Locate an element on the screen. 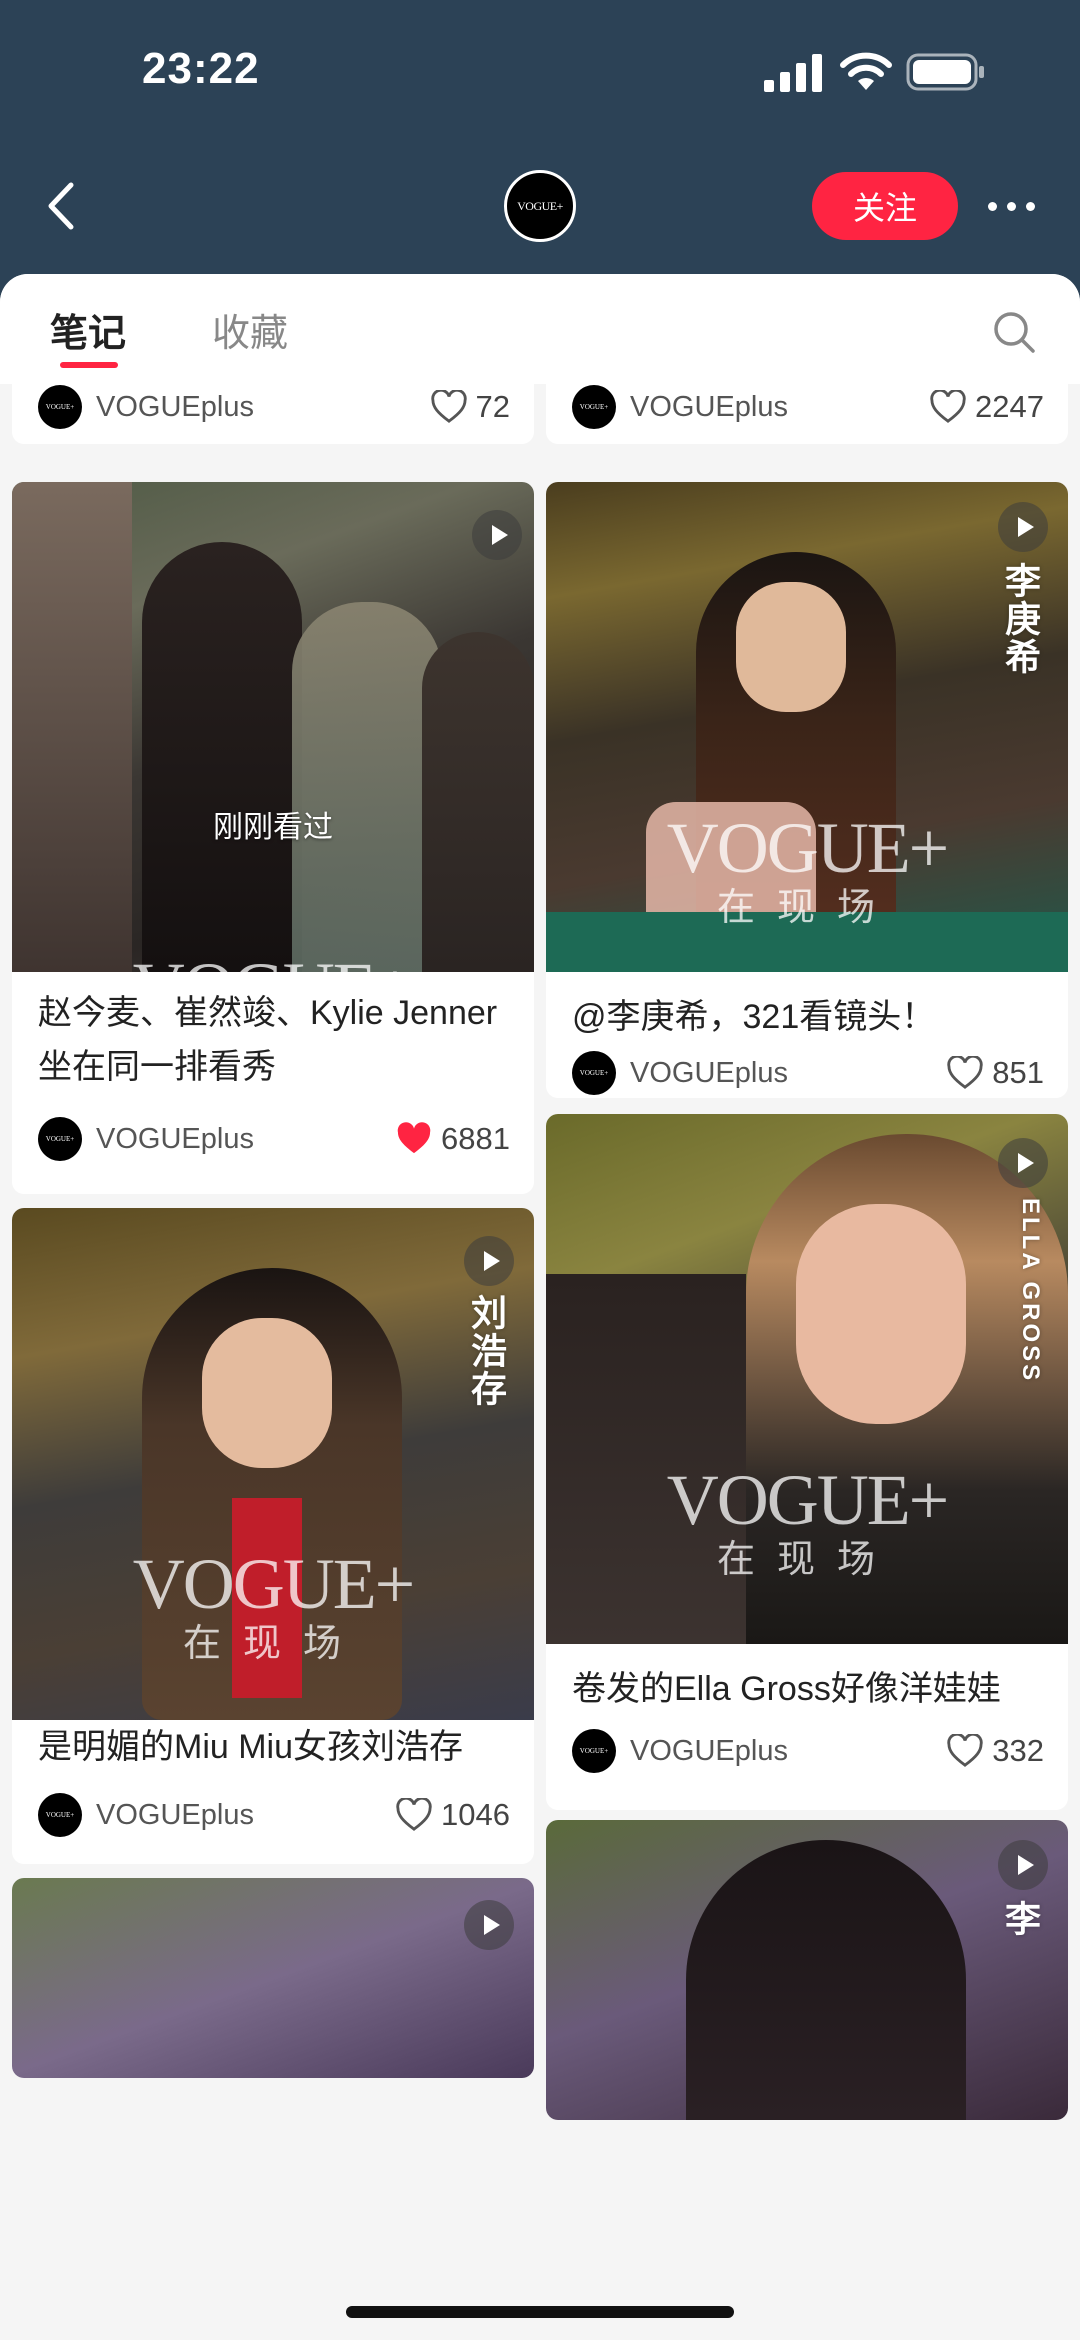 The image size is (1080, 2340). card-cover-image: 李 is located at coordinates (807, 1970).